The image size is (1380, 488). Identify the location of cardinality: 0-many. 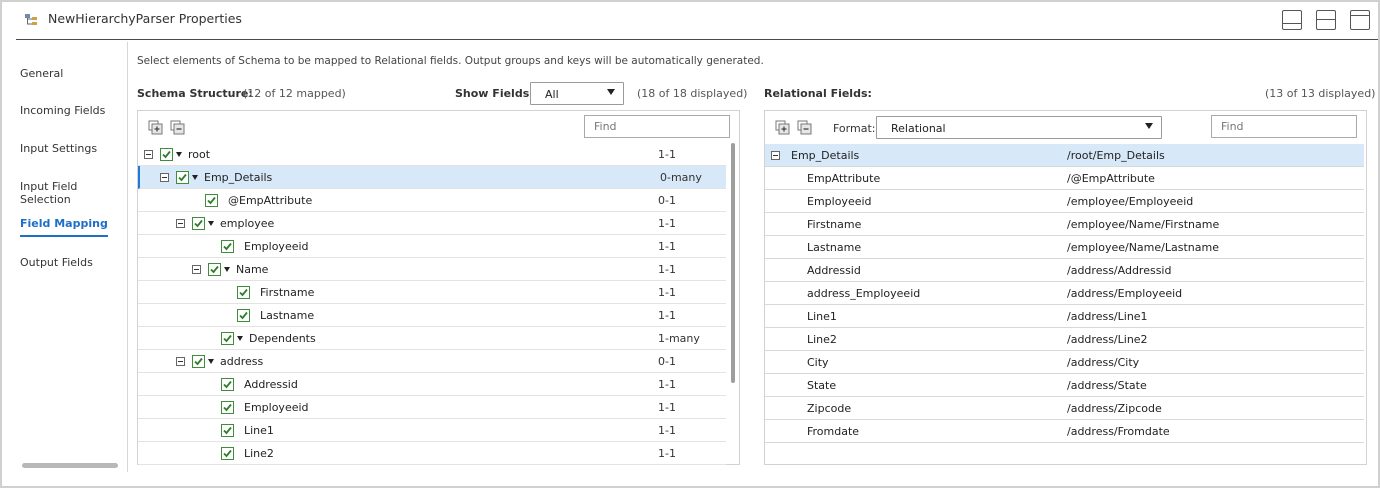
(681, 177).